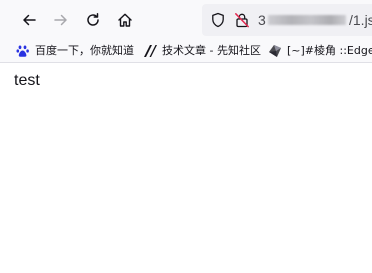 The image size is (372, 273). What do you see at coordinates (150, 51) in the screenshot?
I see `xianzhi-logo-icon` at bounding box center [150, 51].